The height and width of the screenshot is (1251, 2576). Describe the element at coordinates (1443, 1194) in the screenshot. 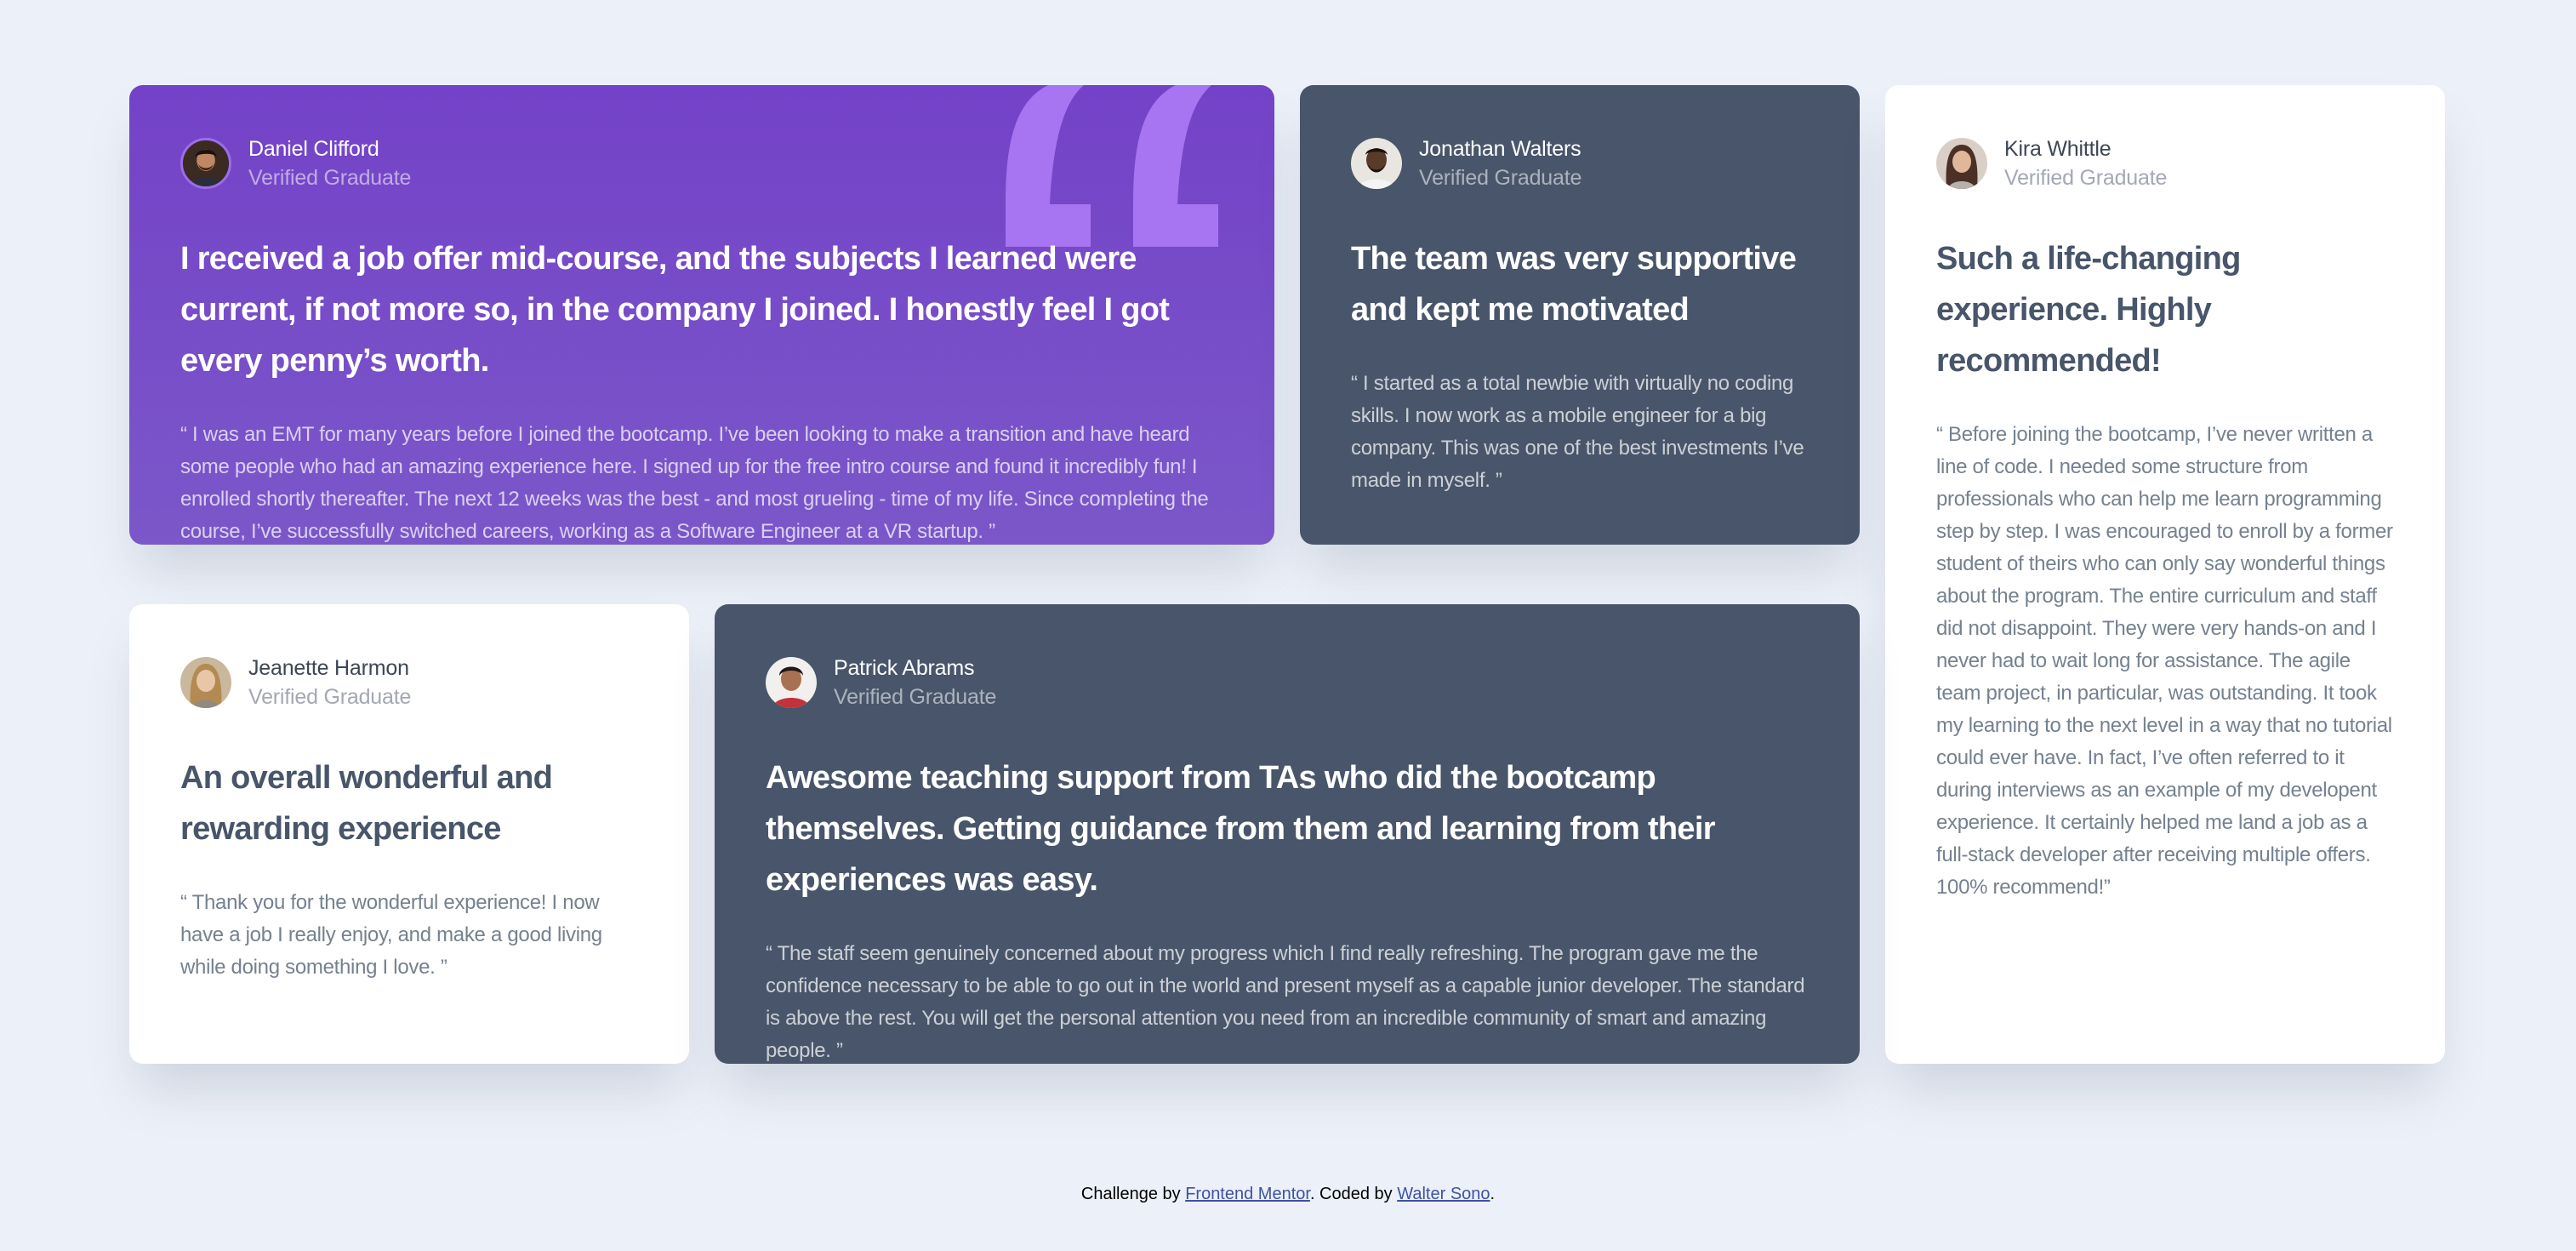

I see `author-link: Walter Sono` at that location.